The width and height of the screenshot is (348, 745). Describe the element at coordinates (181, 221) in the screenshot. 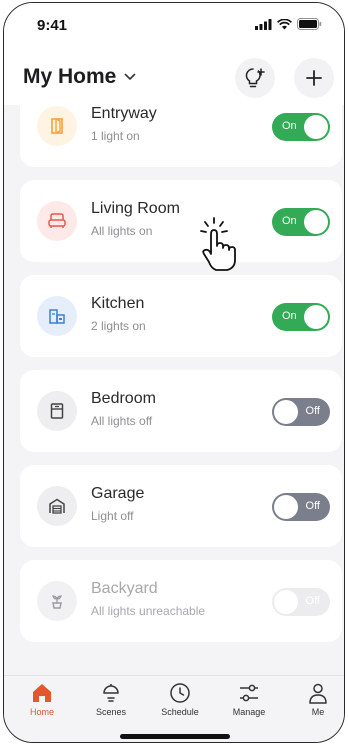

I see `room-card-living-room: Living Room All lights on On` at that location.